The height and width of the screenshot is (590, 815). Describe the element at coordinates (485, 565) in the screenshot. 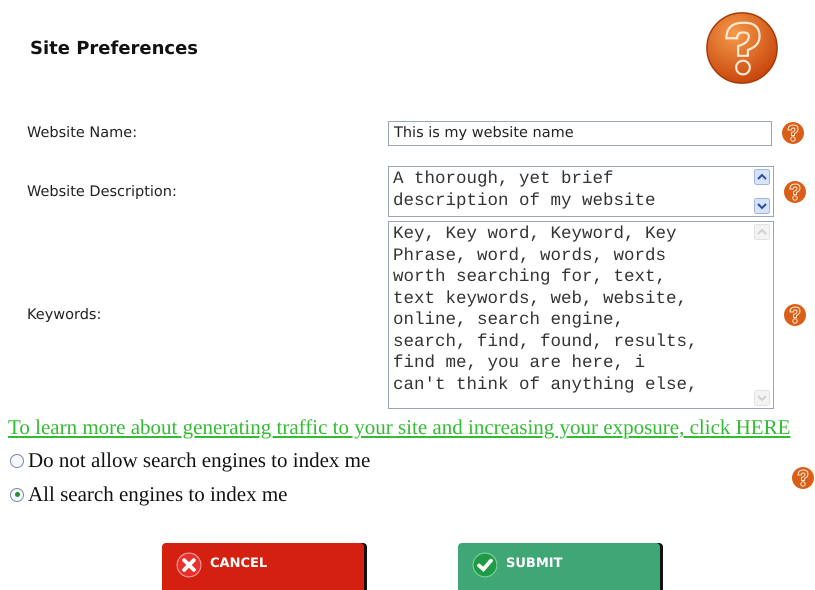

I see `checkmark-icon` at that location.